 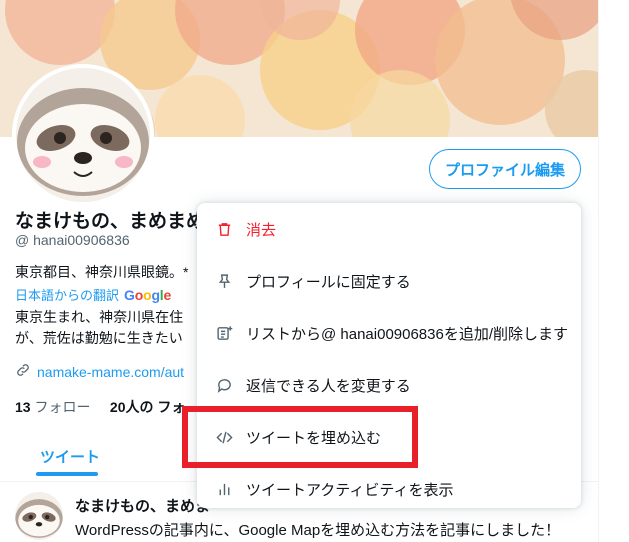 I want to click on menu-item-label: リストから@ hanai00906836を追加/削除します, so click(x=407, y=334).